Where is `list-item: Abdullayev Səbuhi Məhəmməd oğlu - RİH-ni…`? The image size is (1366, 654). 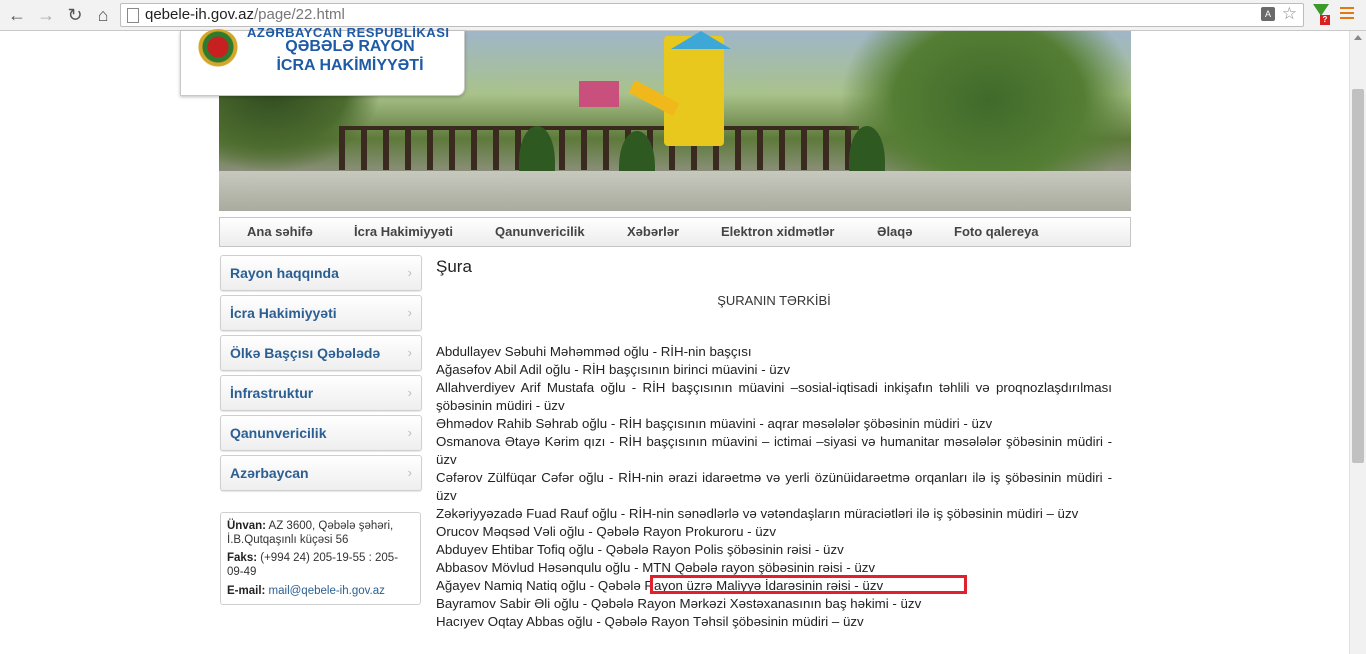 list-item: Abdullayev Səbuhi Məhəmməd oğlu - RİH-ni… is located at coordinates (594, 351).